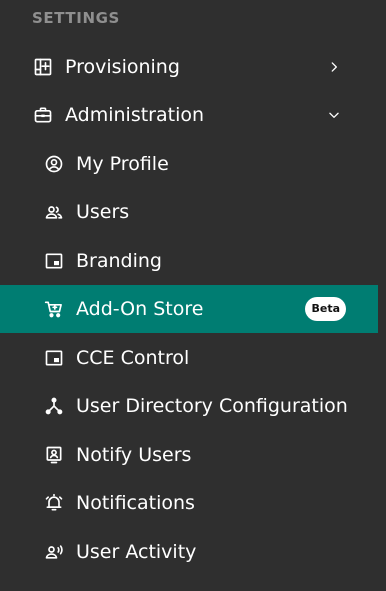 The width and height of the screenshot is (386, 591). Describe the element at coordinates (122, 67) in the screenshot. I see `nav-item-provisioning-label: Provisioning` at that location.